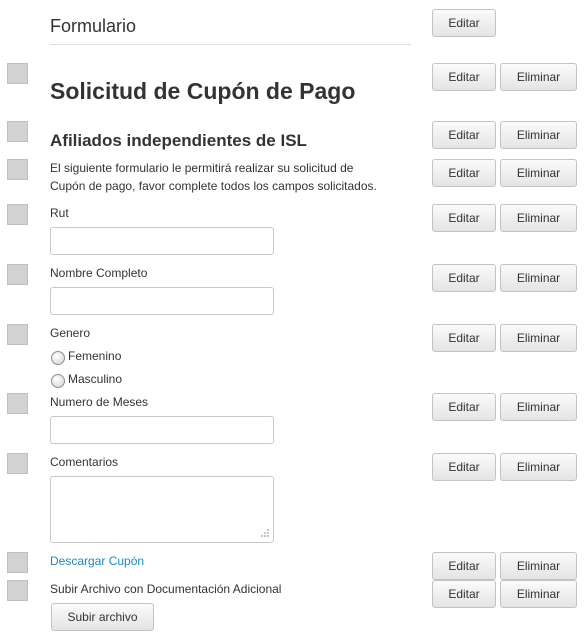 The image size is (587, 642). Describe the element at coordinates (464, 407) in the screenshot. I see `months-edit-button: Editar` at that location.